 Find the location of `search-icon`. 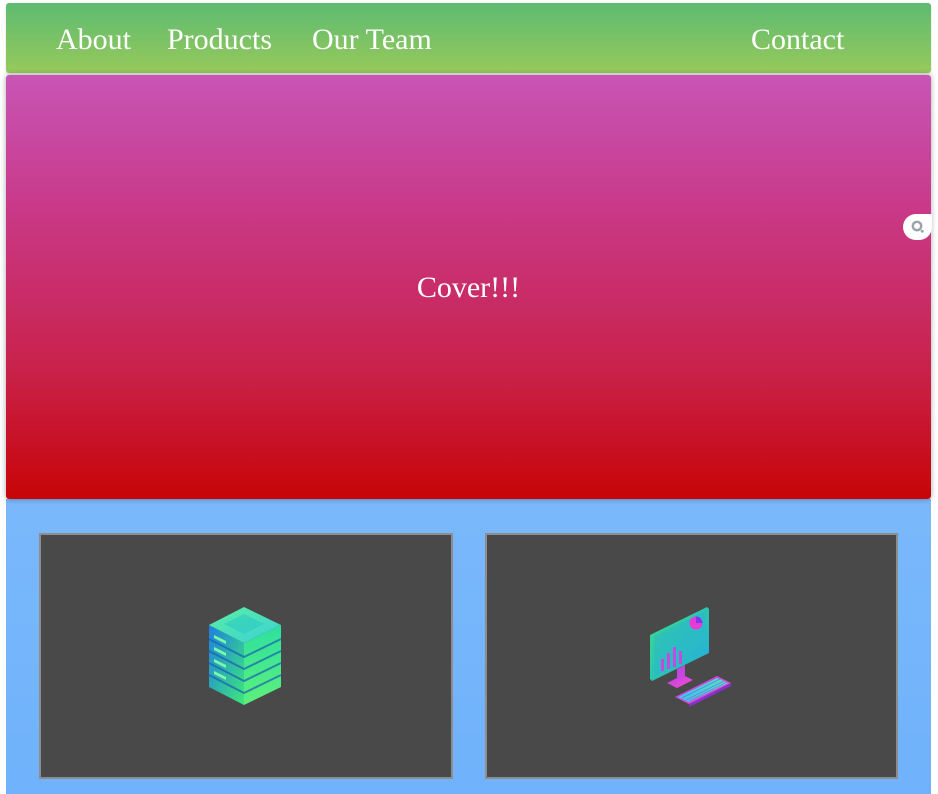

search-icon is located at coordinates (917, 226).